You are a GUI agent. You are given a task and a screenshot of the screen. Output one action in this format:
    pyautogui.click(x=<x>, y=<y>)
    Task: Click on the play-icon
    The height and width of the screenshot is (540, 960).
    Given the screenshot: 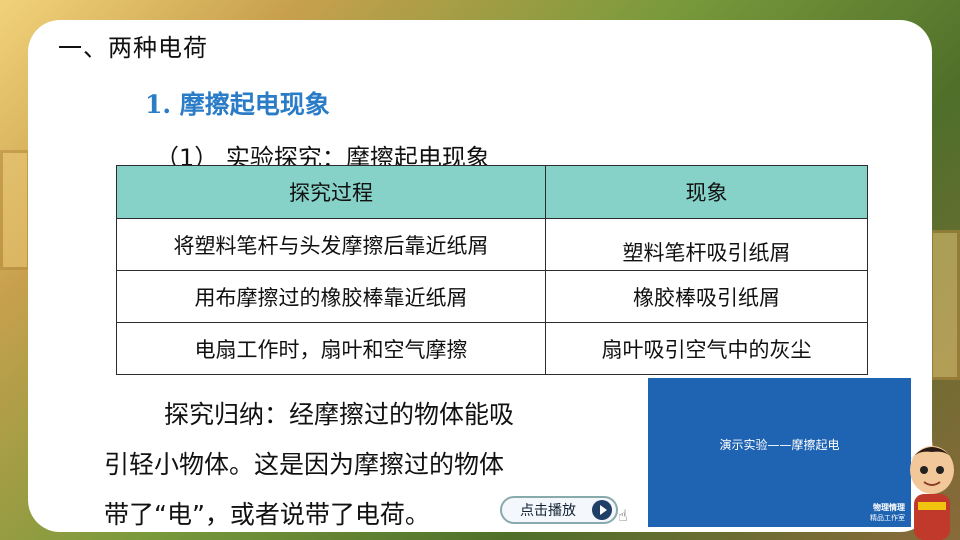 What is the action you would take?
    pyautogui.click(x=602, y=510)
    